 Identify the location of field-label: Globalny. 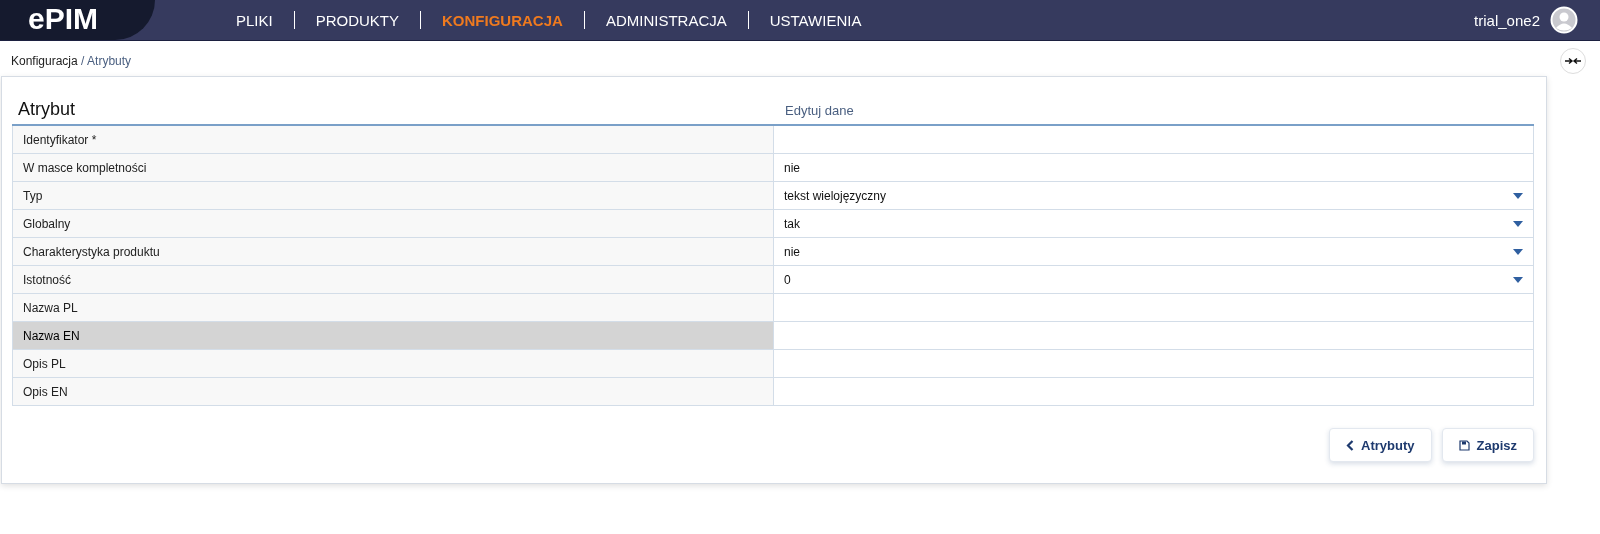
(393, 223).